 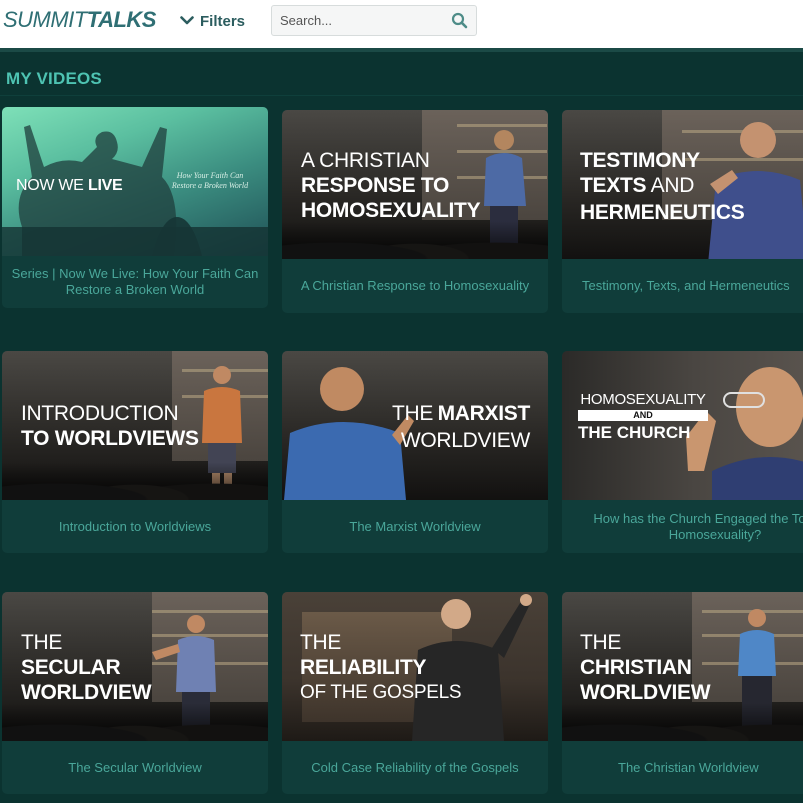 What do you see at coordinates (643, 417) in the screenshot?
I see `thumb-title: HOMOSEXUALITY AND THE CHURCH` at bounding box center [643, 417].